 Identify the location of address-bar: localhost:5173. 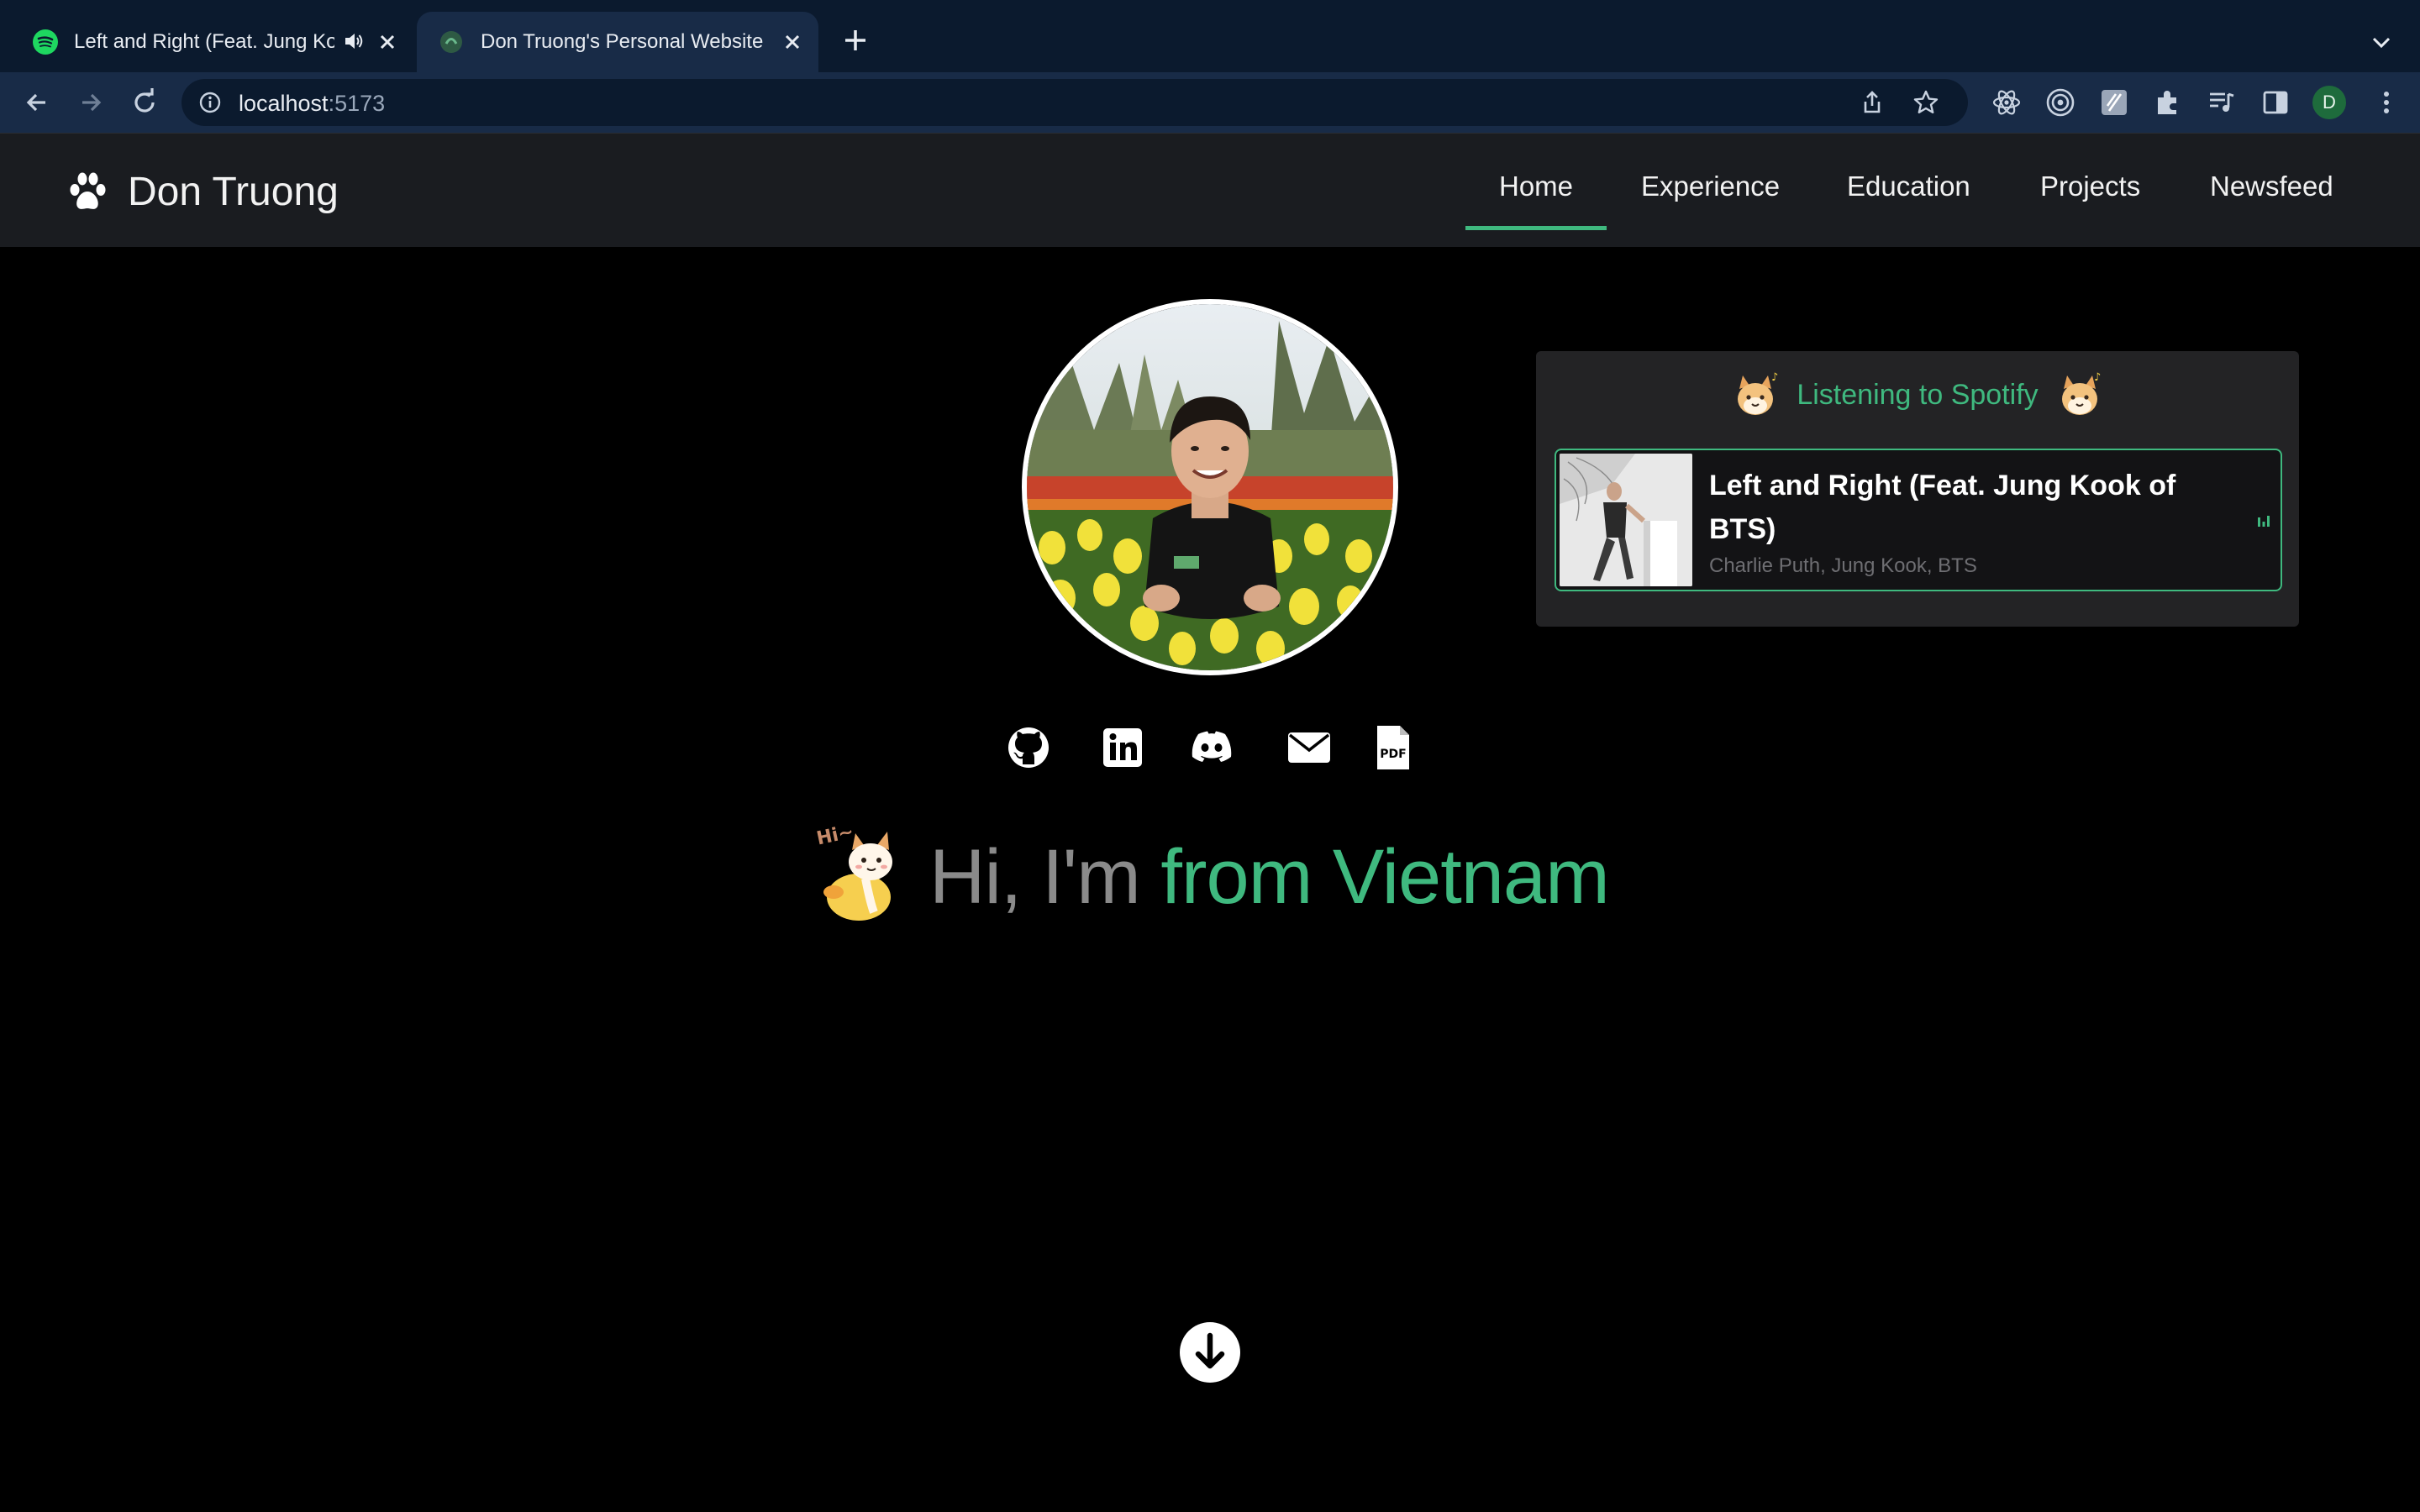
(1075, 102).